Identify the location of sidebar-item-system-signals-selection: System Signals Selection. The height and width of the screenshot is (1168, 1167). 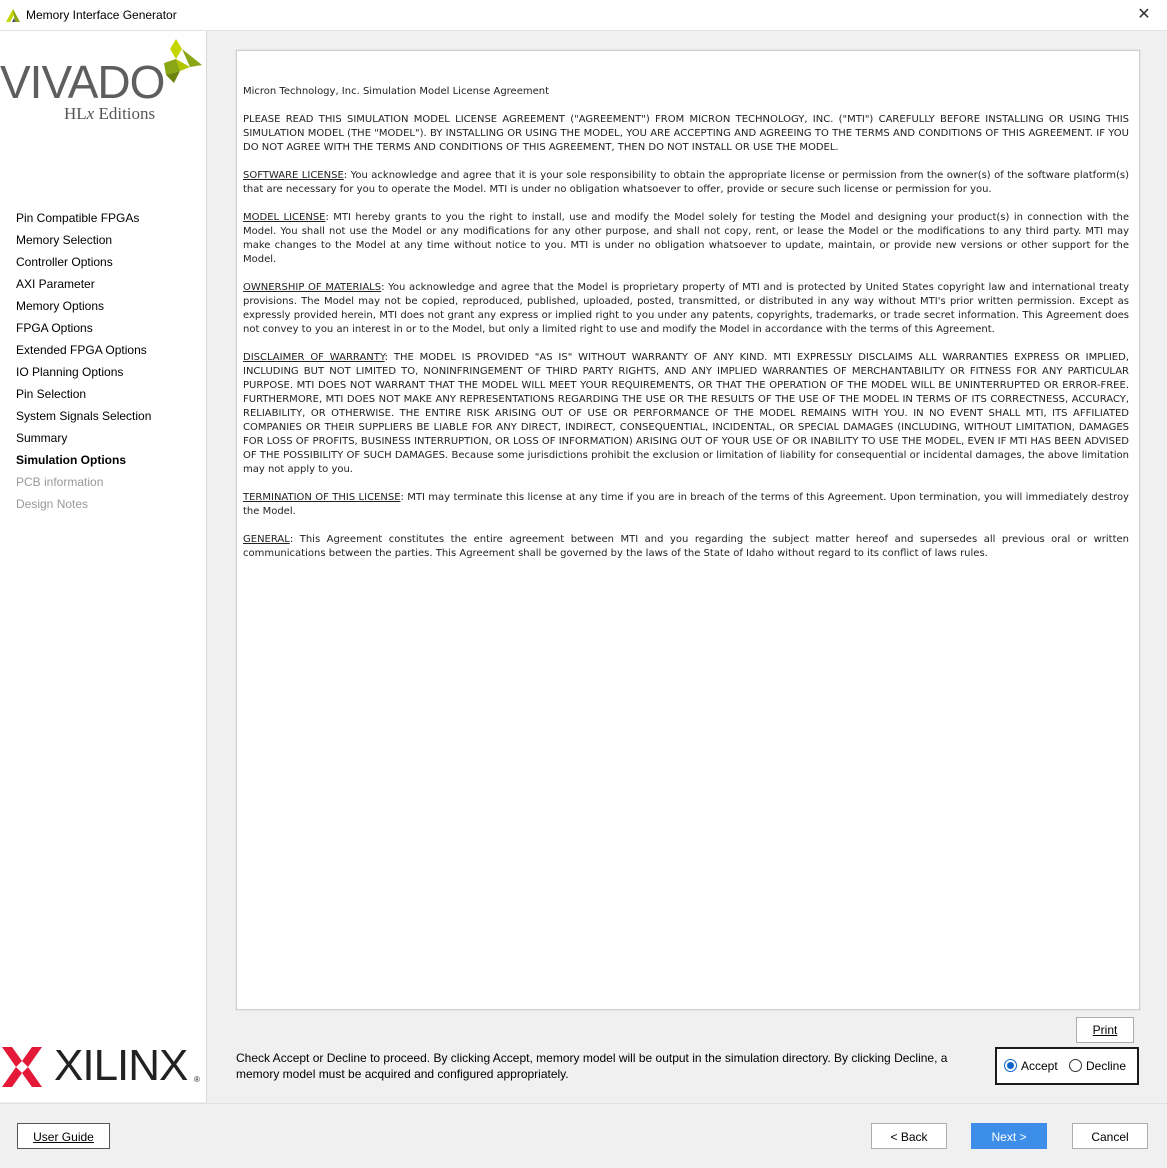
(83, 418).